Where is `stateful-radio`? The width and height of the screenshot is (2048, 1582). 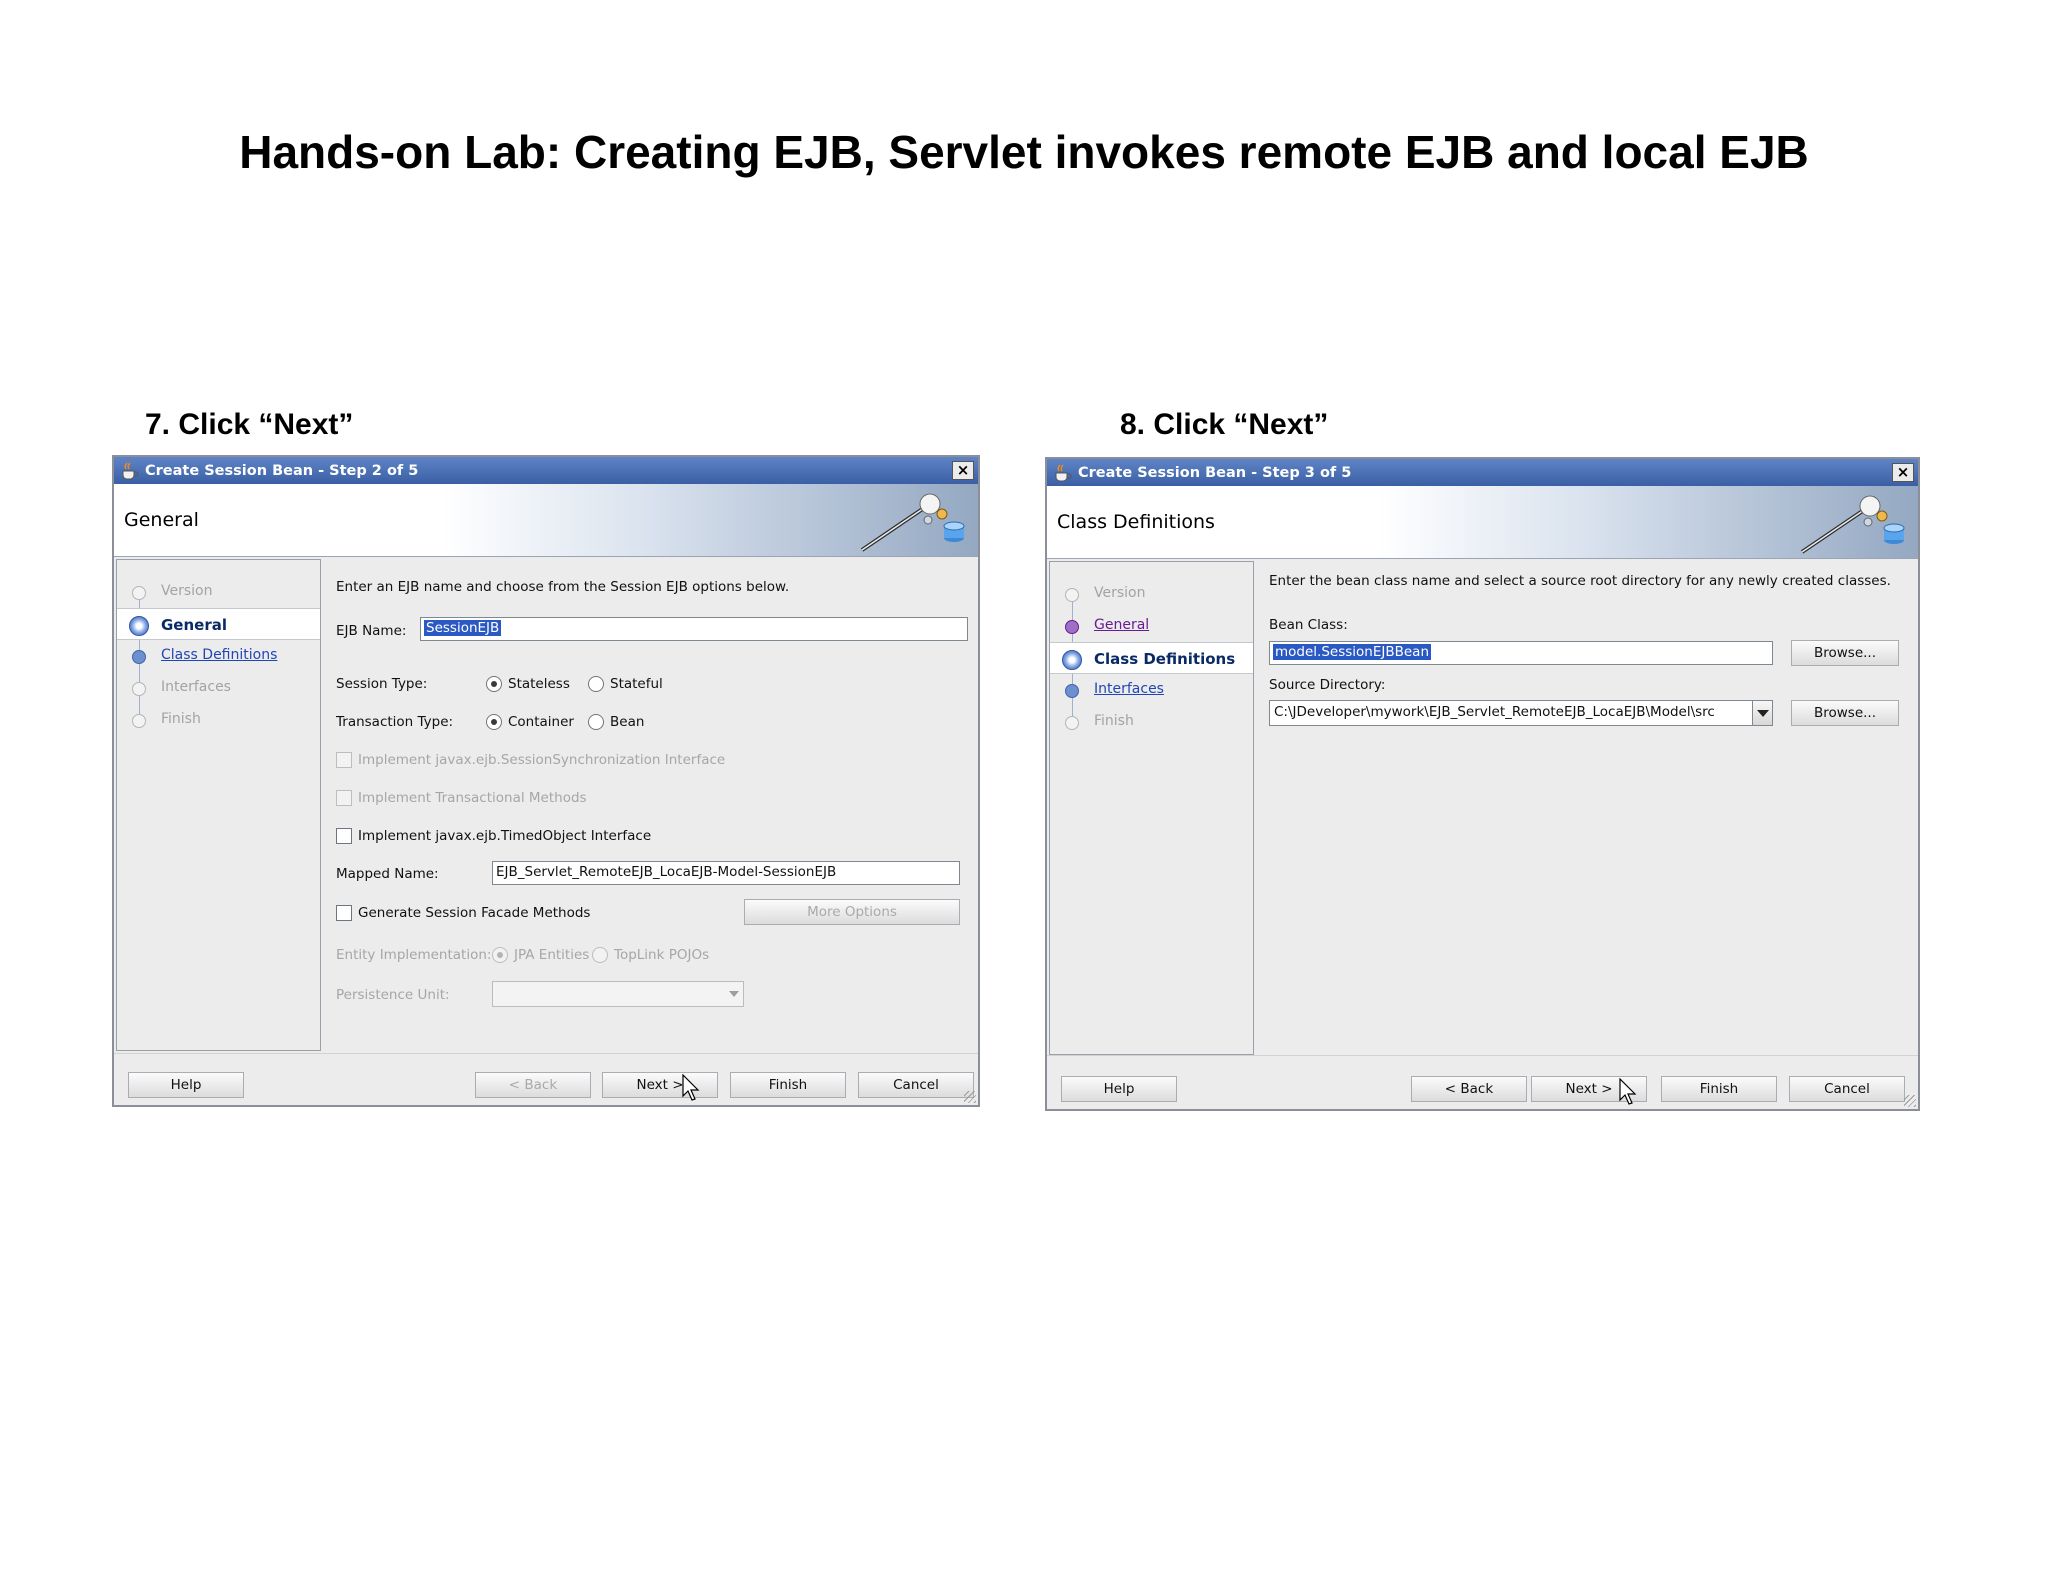 stateful-radio is located at coordinates (596, 684).